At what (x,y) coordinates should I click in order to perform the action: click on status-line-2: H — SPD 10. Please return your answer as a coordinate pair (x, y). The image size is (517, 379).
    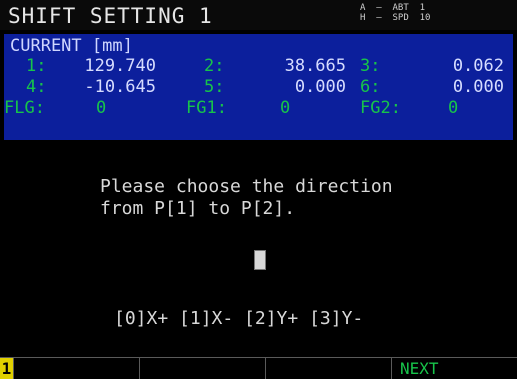
    Looking at the image, I should click on (395, 18).